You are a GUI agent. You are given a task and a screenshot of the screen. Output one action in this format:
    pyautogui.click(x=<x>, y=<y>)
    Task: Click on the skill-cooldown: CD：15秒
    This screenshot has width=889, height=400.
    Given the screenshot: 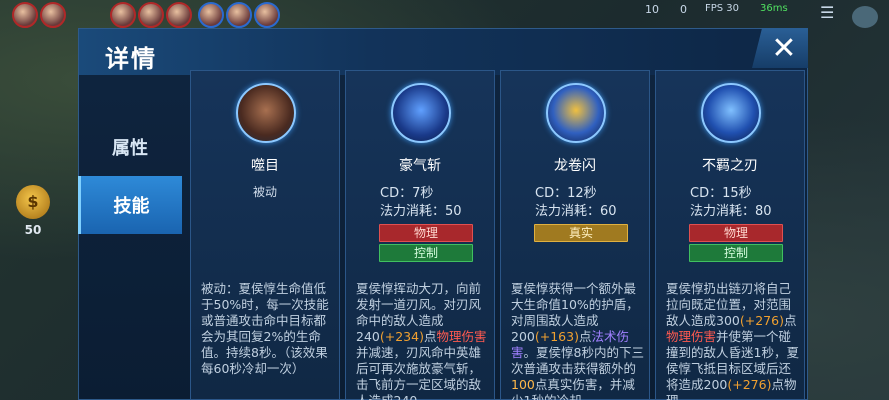 What is the action you would take?
    pyautogui.click(x=721, y=193)
    